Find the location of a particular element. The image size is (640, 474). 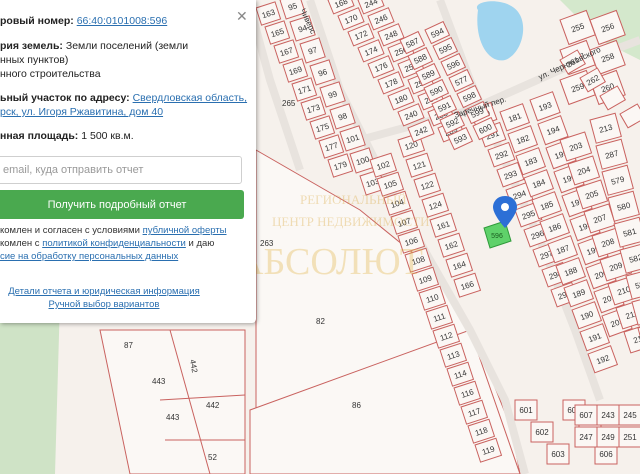

parcel-number: 602 is located at coordinates (542, 432).